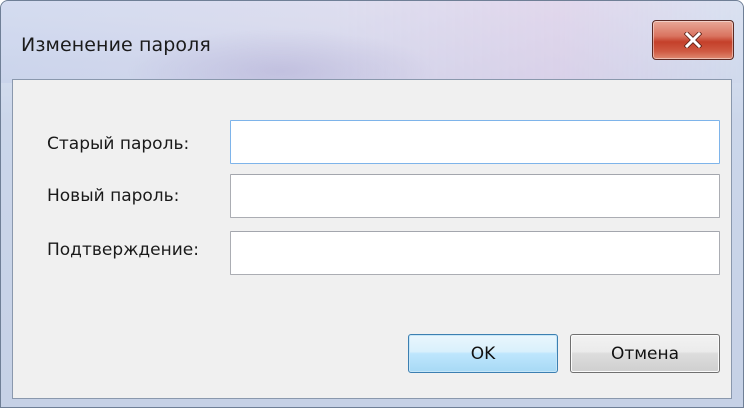 This screenshot has width=744, height=408. Describe the element at coordinates (123, 250) in the screenshot. I see `confirm-password-label: Подтверждение:` at that location.